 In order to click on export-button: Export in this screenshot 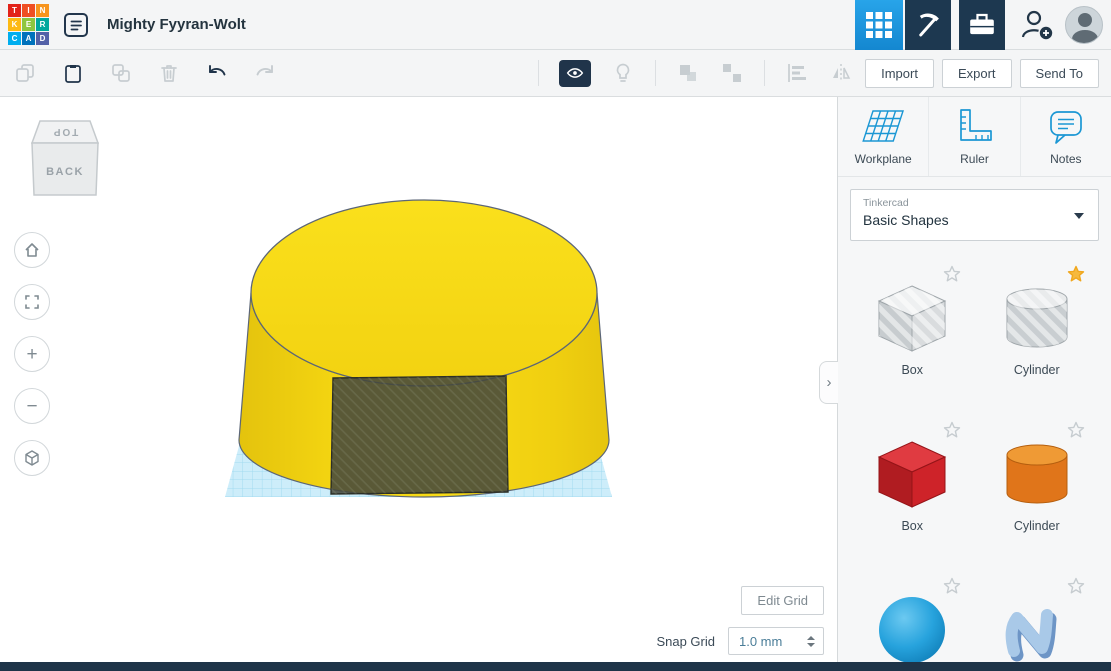, I will do `click(976, 73)`.